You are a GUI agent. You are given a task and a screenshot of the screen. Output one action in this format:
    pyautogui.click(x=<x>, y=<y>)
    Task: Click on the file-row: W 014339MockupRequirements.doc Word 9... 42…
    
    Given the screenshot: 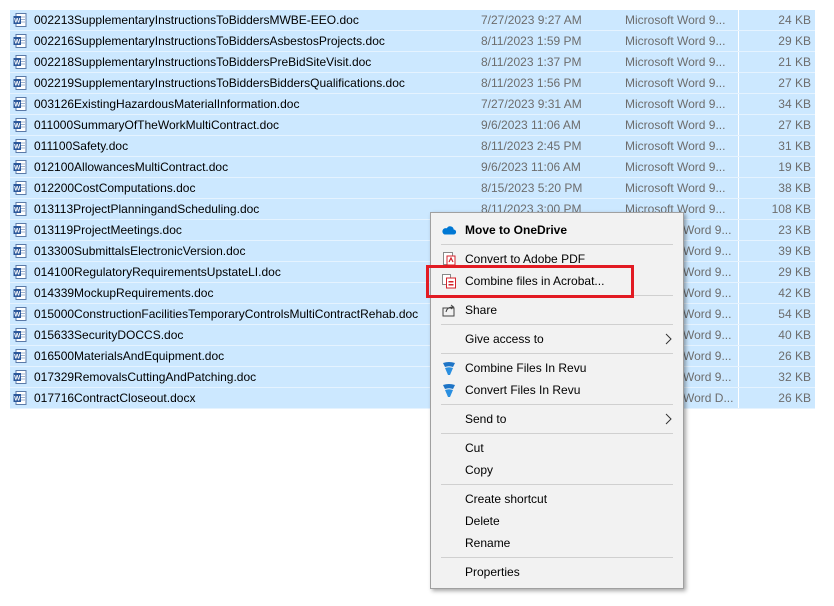 What is the action you would take?
    pyautogui.click(x=412, y=293)
    